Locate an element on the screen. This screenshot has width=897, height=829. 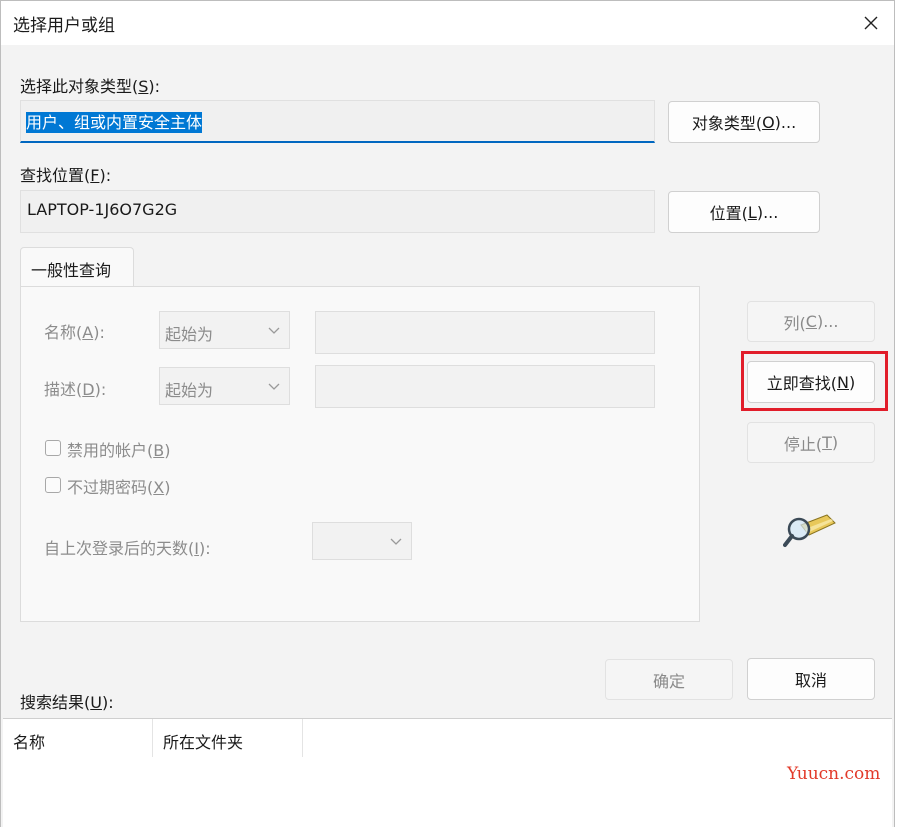
description-match-select: 起始为 is located at coordinates (224, 386).